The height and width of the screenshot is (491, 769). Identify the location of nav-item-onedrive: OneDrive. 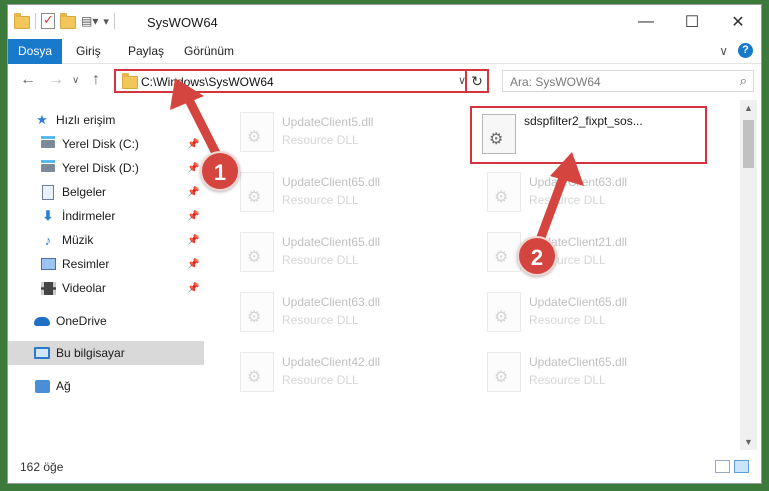
(106, 321).